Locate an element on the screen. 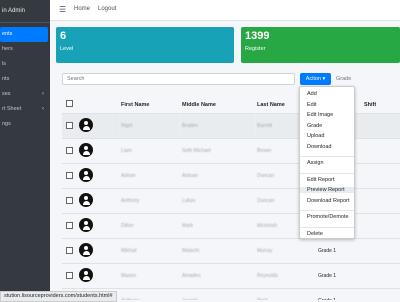 The width and height of the screenshot is (400, 302). first-name-cell: Mikhail is located at coordinates (149, 251).